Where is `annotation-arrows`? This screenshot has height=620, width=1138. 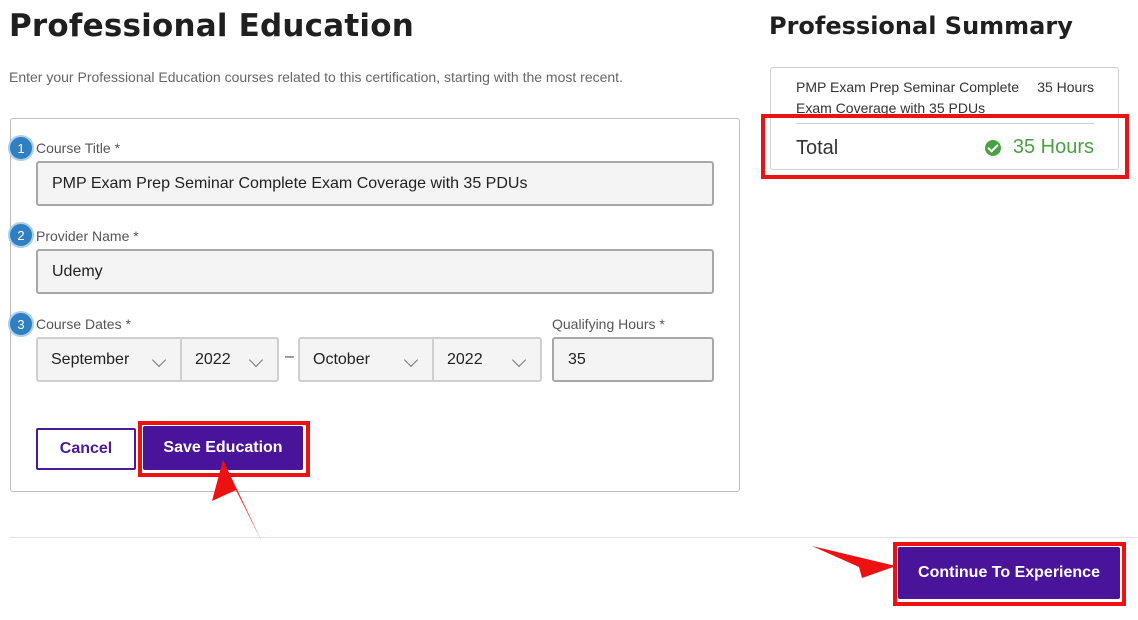
annotation-arrows is located at coordinates (554, 519).